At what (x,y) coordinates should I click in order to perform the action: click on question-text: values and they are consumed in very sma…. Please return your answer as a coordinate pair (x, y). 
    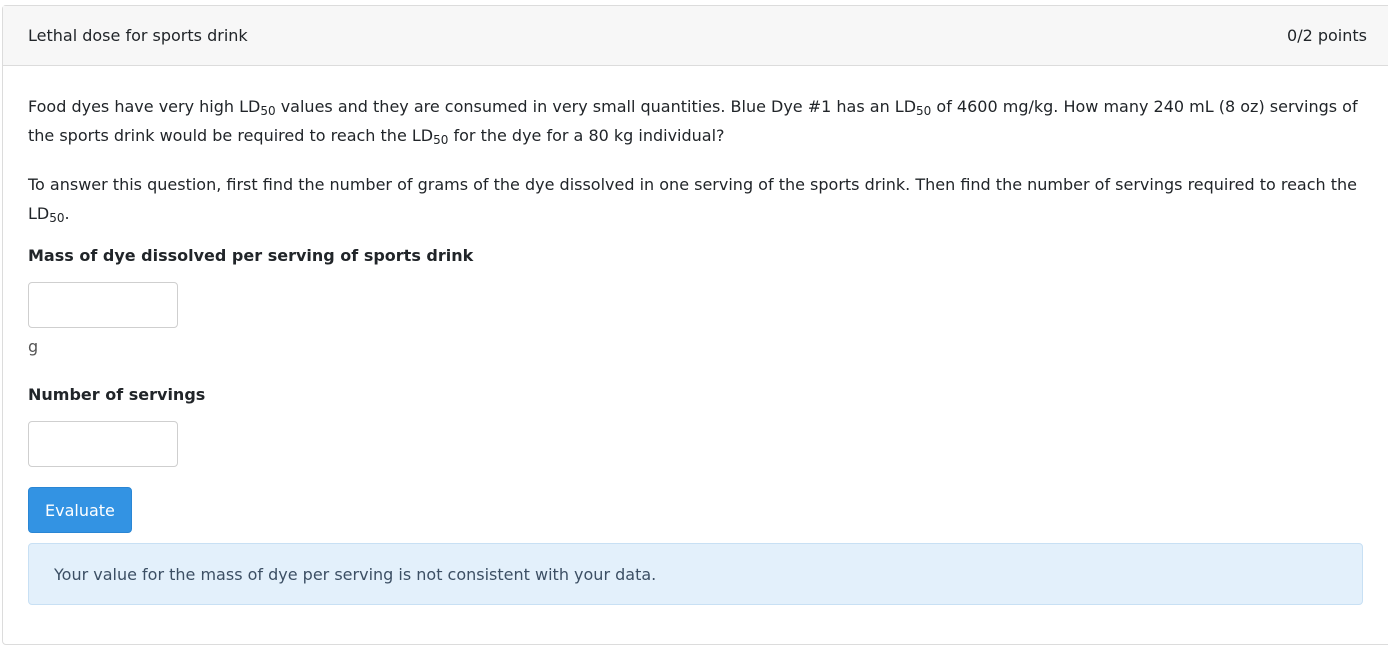
    Looking at the image, I should click on (596, 106).